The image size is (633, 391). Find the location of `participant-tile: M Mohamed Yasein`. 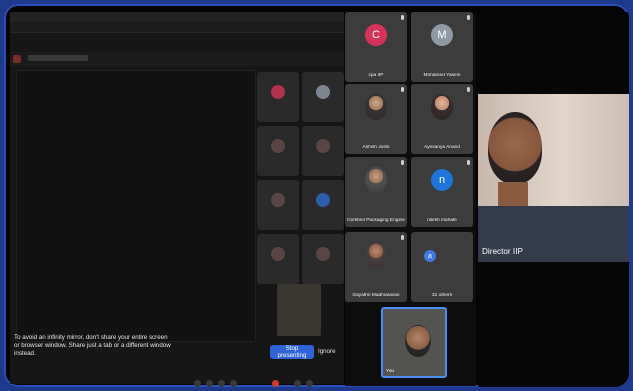

participant-tile: M Mohamed Yasein is located at coordinates (442, 47).